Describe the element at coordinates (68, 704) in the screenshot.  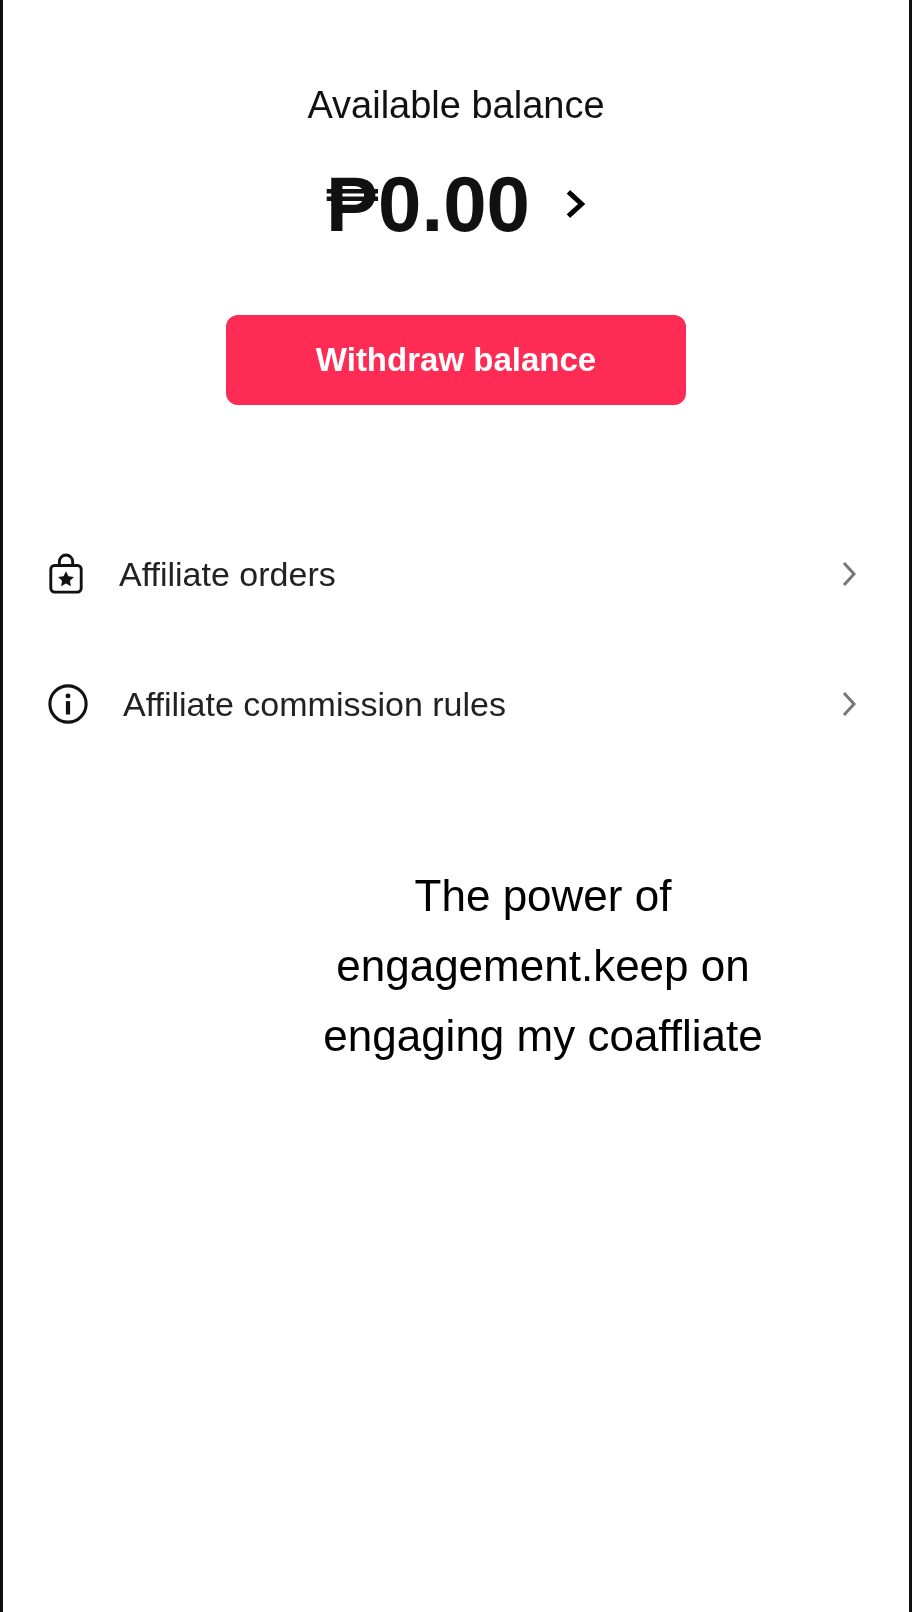
I see `info-icon` at that location.